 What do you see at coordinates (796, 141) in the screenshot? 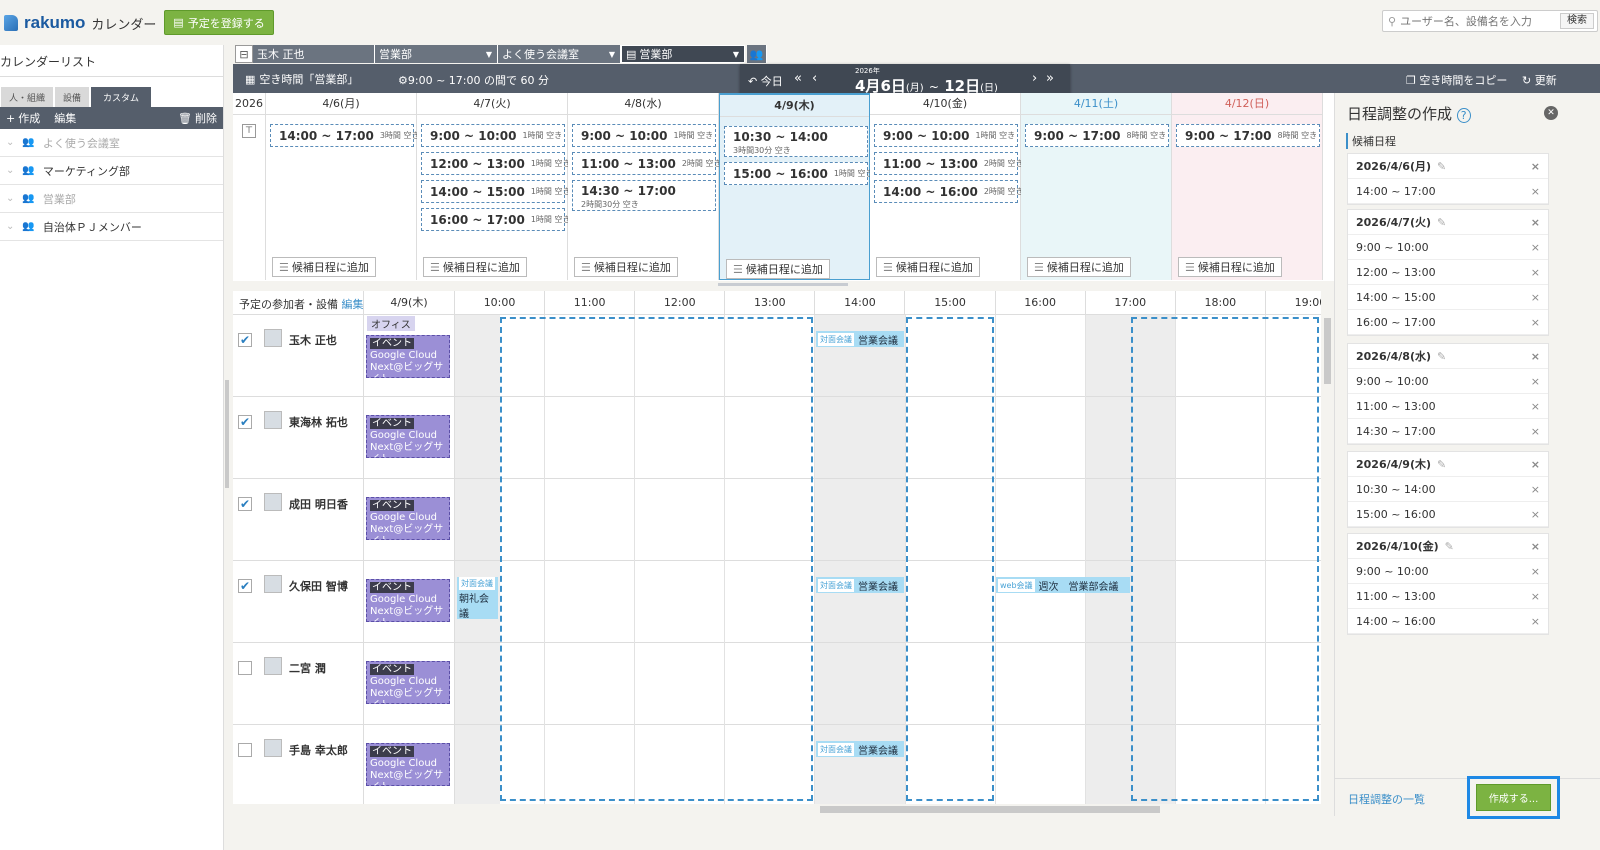
I see `free-slot: 10:30 ~ 14:00 3時間30分 空き` at bounding box center [796, 141].